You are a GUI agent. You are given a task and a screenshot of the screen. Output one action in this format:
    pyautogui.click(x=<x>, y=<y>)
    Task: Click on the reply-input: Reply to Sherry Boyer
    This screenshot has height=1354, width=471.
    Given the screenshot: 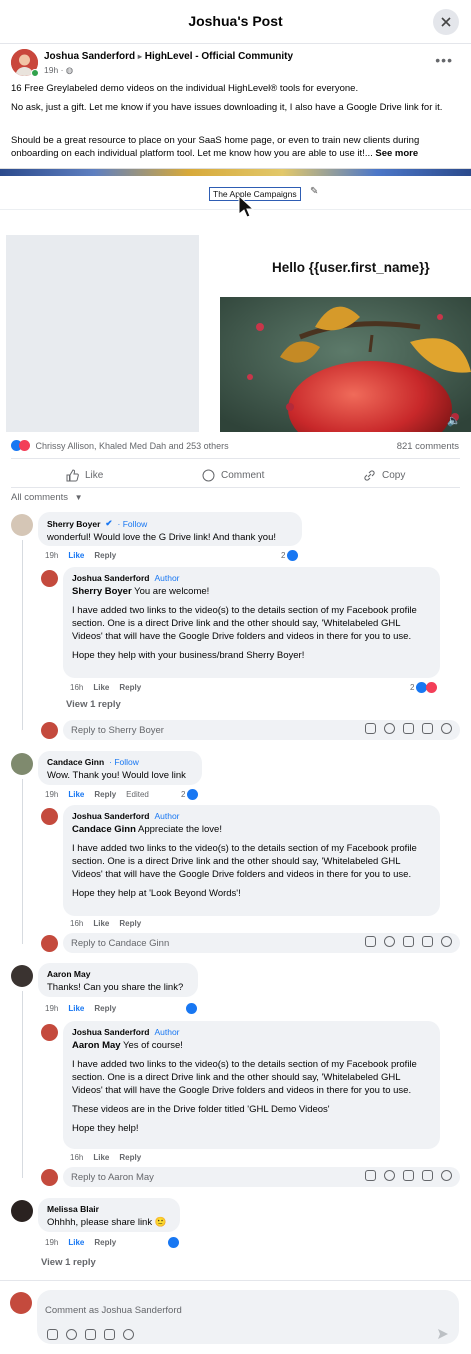 What is the action you would take?
    pyautogui.click(x=261, y=730)
    